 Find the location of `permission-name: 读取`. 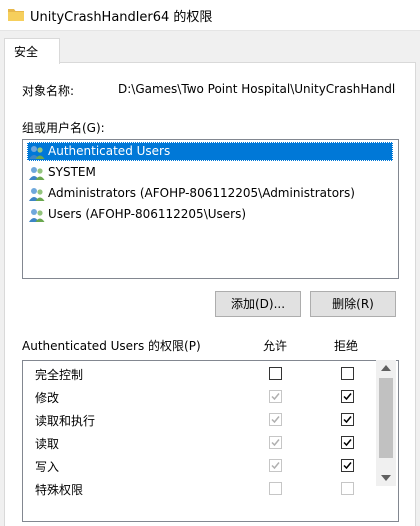

permission-name: 读取 is located at coordinates (47, 444).